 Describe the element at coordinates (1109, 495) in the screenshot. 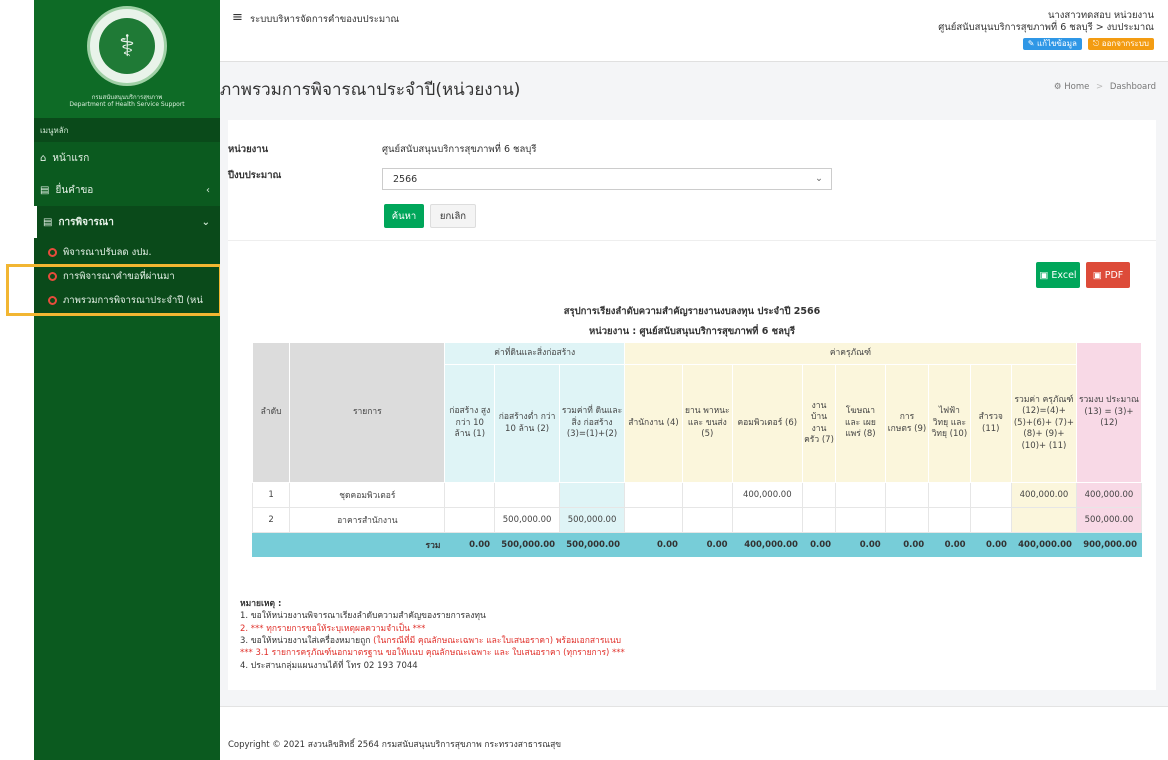

I see `cell-c13: 400,000.00` at that location.